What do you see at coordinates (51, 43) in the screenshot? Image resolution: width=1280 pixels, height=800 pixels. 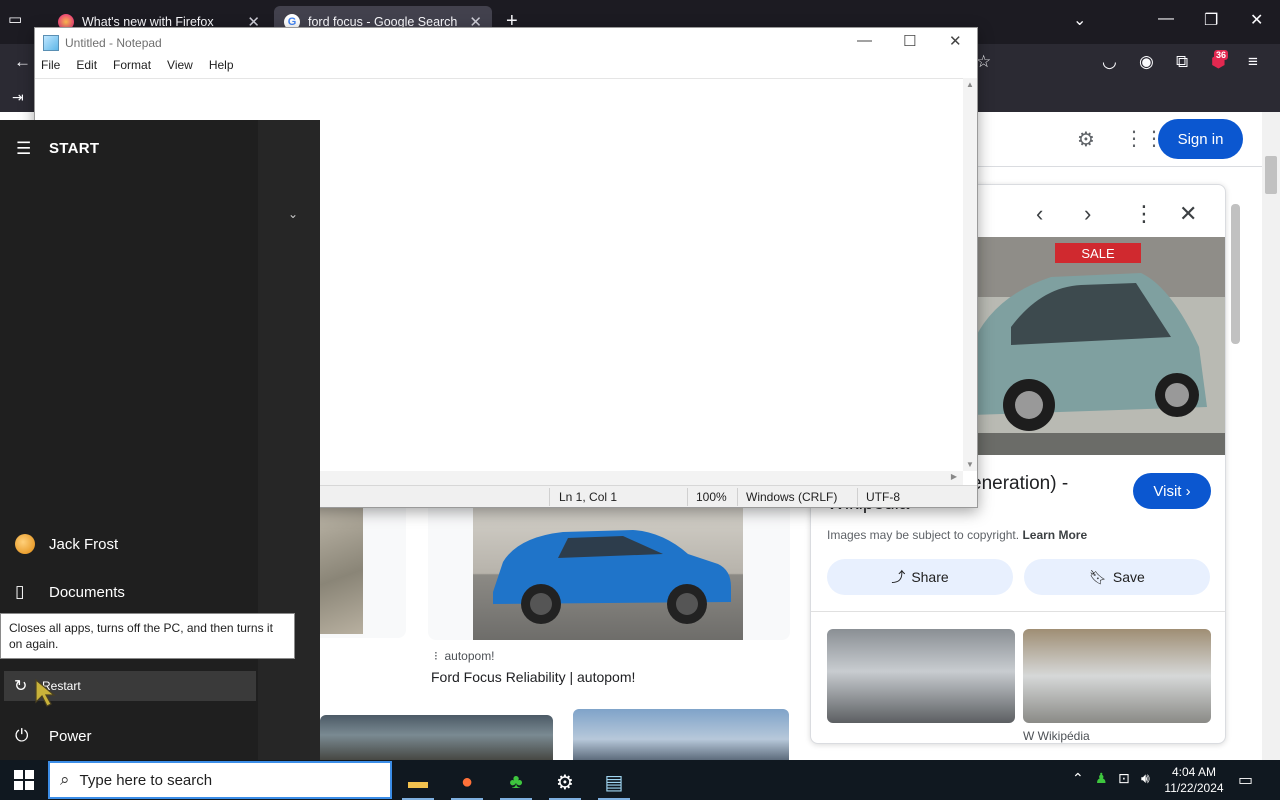 I see `notepad-app-icon` at bounding box center [51, 43].